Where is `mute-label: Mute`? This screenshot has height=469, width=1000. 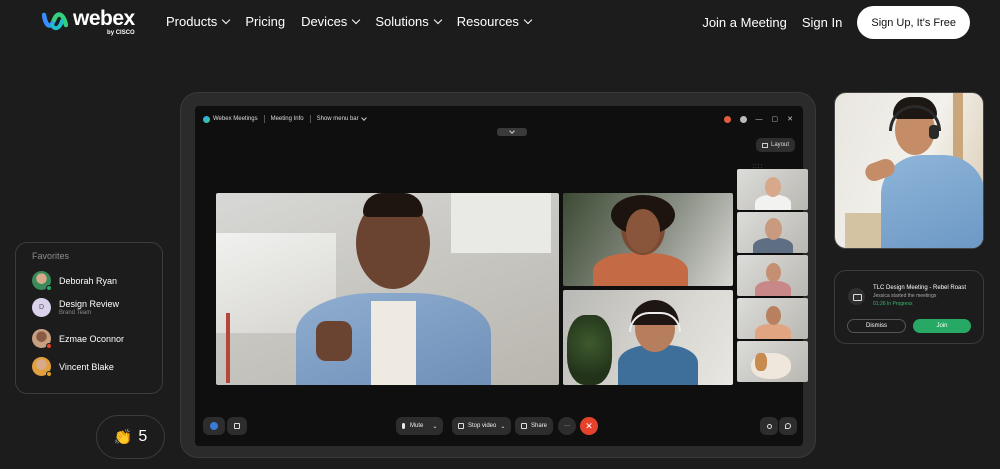
mute-label: Mute is located at coordinates (417, 426).